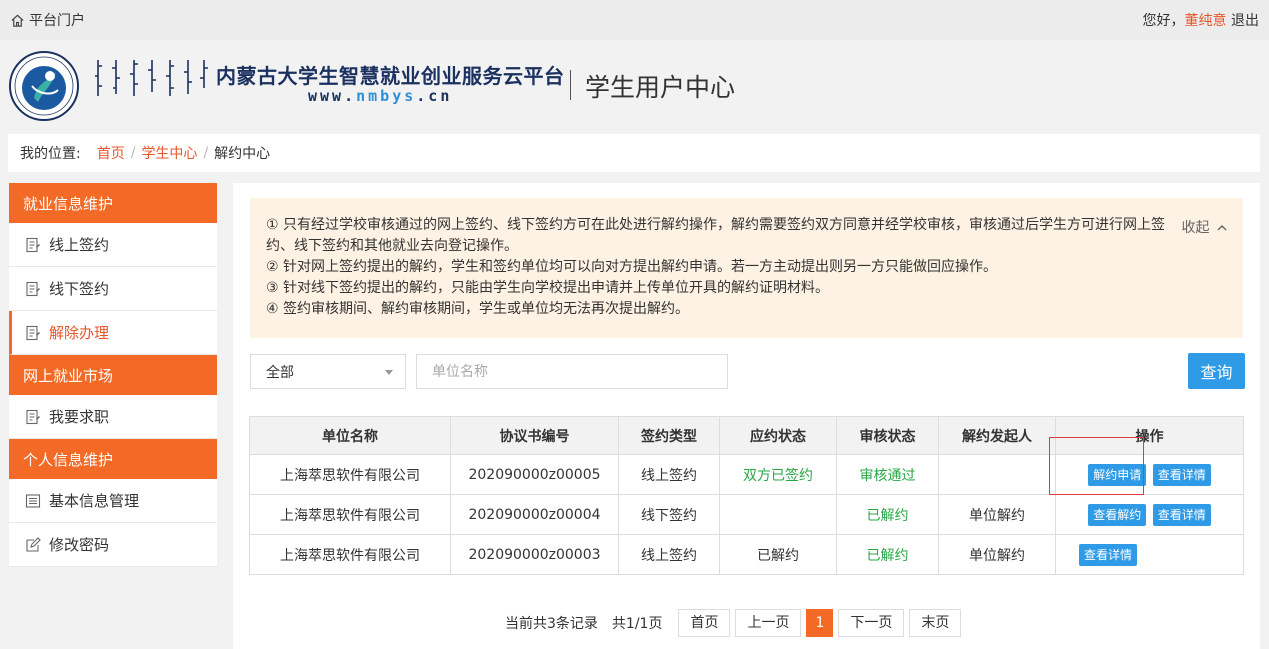 The height and width of the screenshot is (649, 1269). What do you see at coordinates (94, 501) in the screenshot?
I see `sidebar-item-label: 基本信息管理` at bounding box center [94, 501].